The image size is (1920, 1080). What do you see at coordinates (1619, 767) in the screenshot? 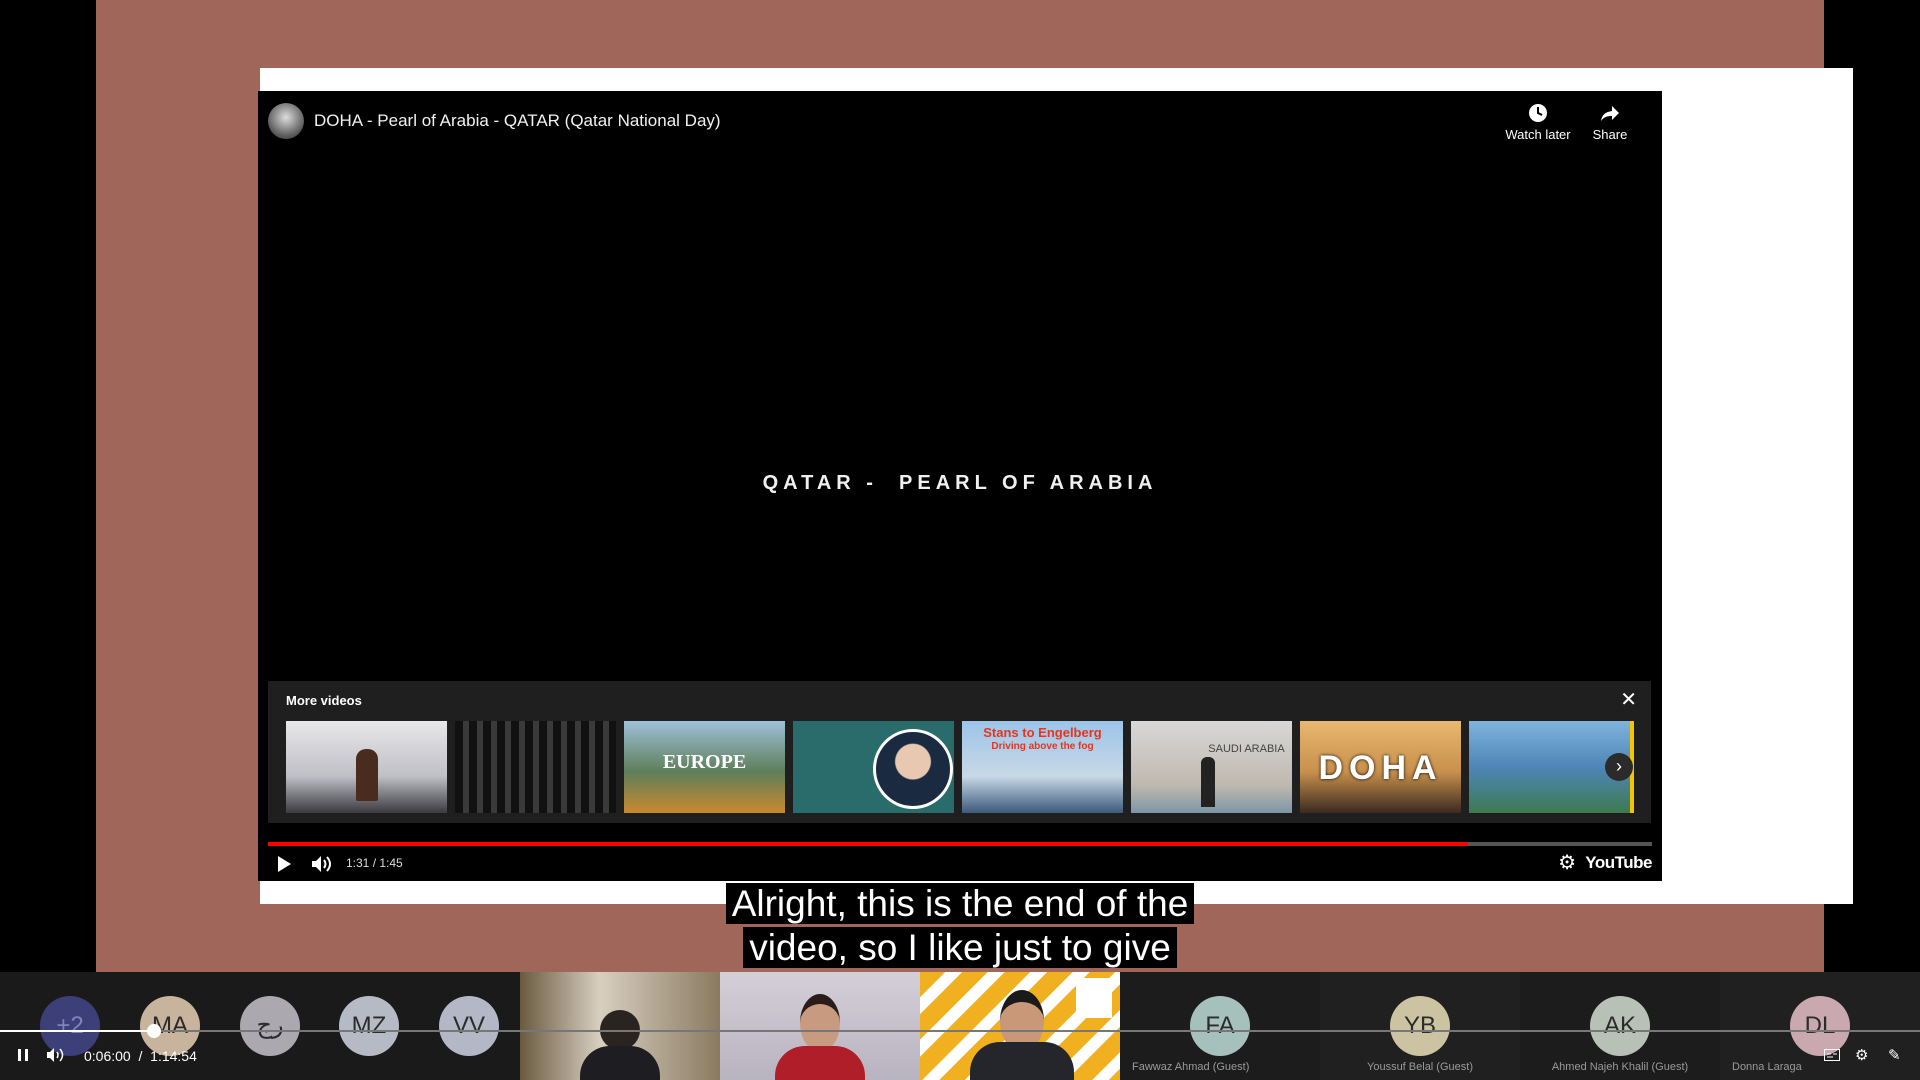
I see `chevron-right-icon: ›` at bounding box center [1619, 767].